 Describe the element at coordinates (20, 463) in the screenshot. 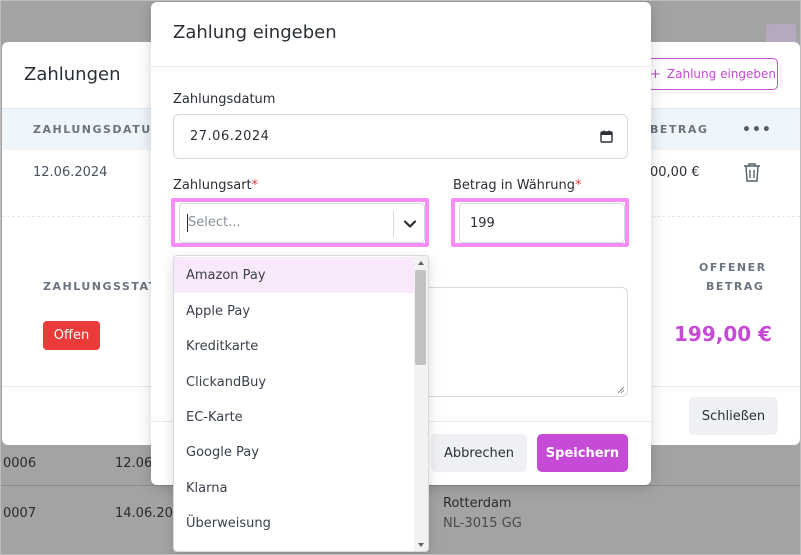

I see `background-row-id: 0006` at that location.